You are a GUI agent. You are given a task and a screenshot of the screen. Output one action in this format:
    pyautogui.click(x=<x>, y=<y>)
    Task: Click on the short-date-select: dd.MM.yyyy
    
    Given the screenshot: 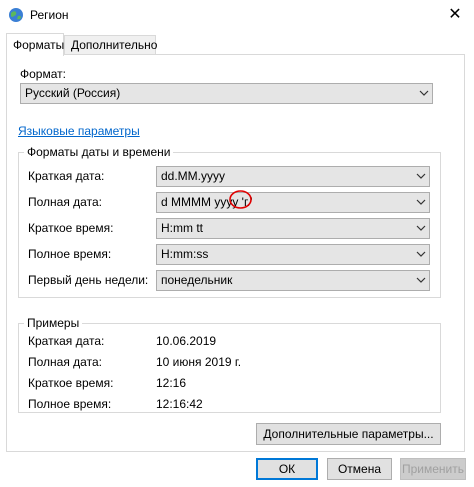 What is the action you would take?
    pyautogui.click(x=293, y=176)
    